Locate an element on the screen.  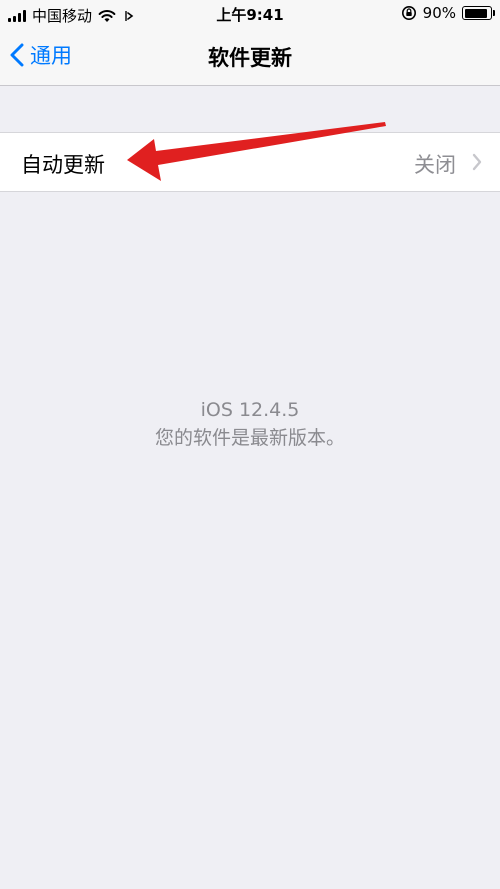
status-bar: 中国移动 上午9:41 90% is located at coordinates (250, 14).